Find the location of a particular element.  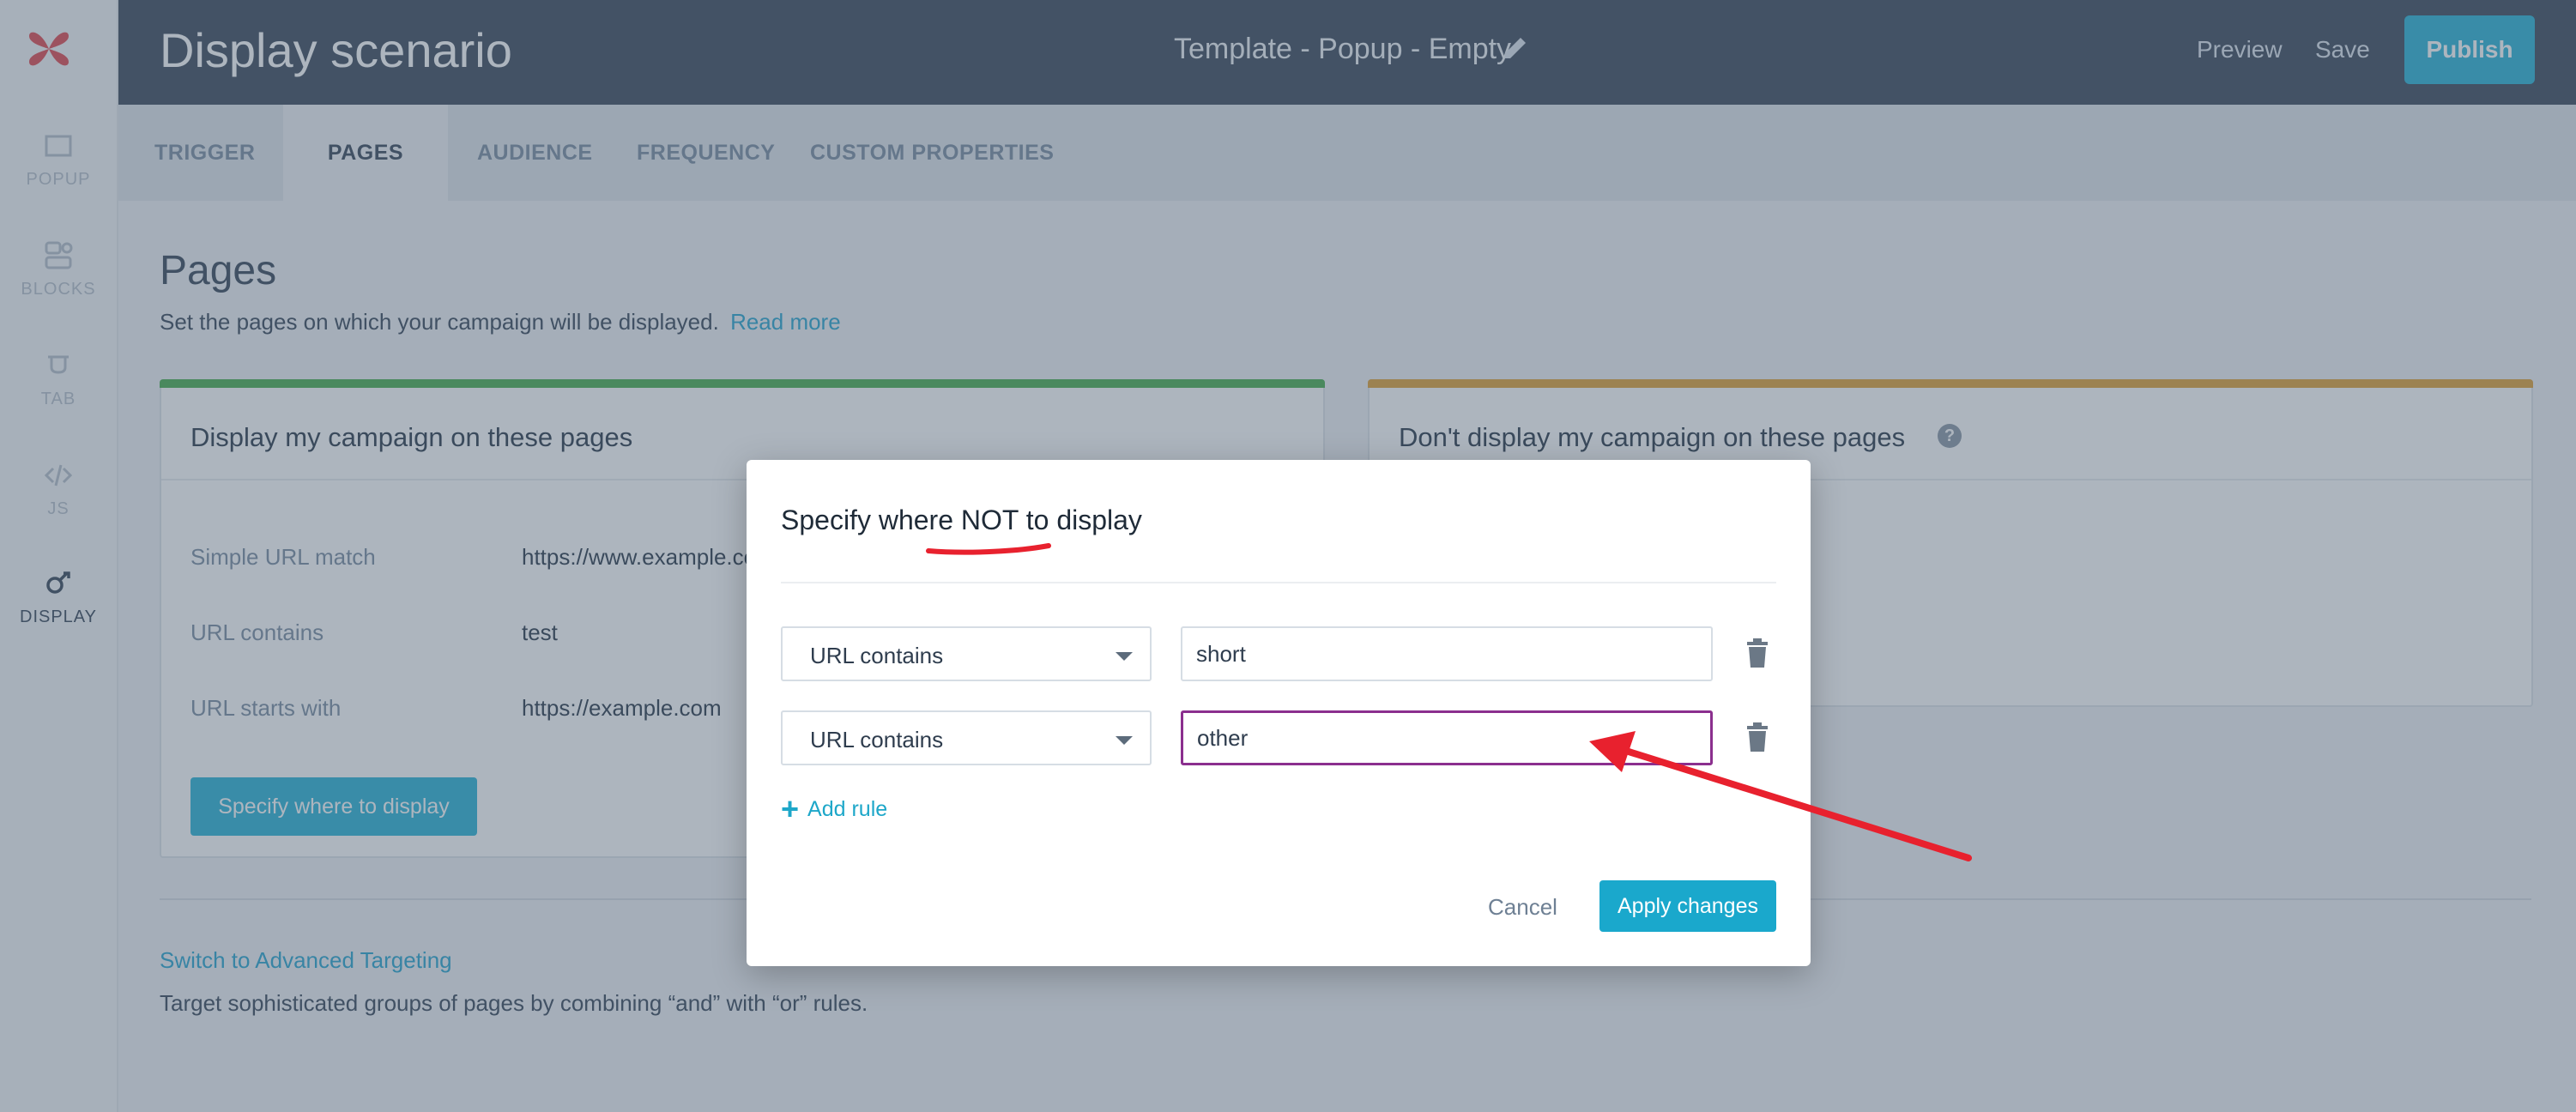

plus-icon: + is located at coordinates (790, 809).